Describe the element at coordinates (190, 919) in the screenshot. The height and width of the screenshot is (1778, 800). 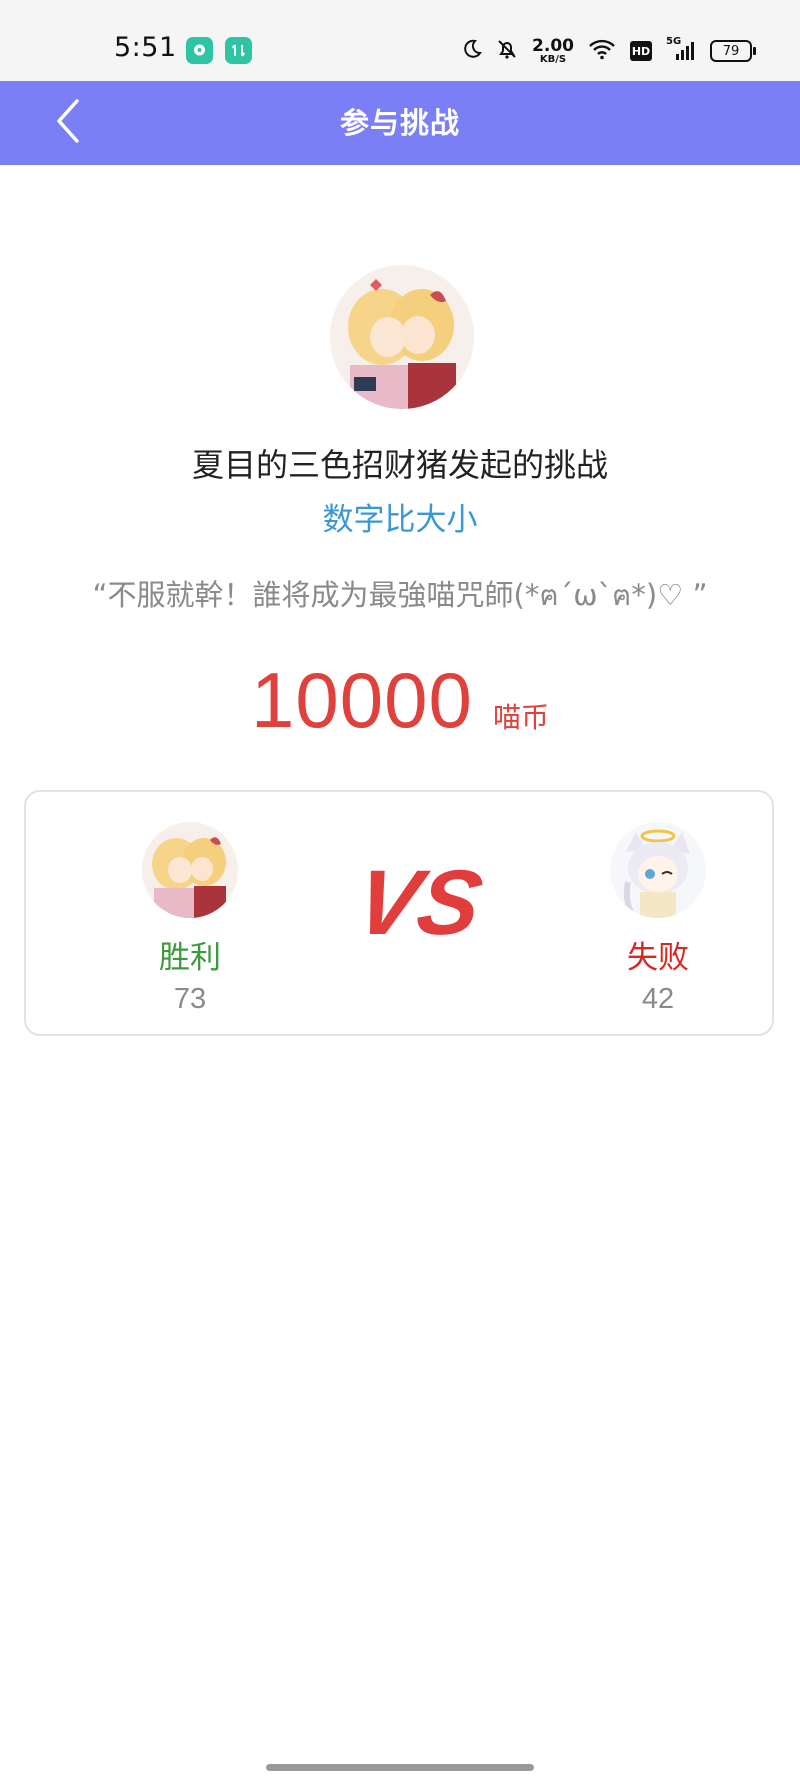
I see `player-left: 胜利 73` at that location.